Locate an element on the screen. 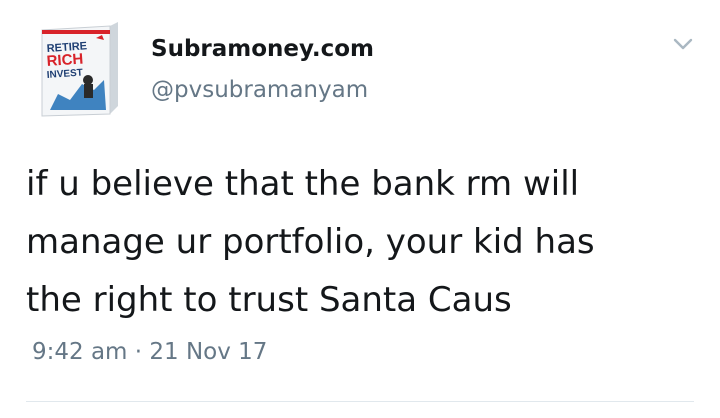  chevron-down-icon is located at coordinates (683, 44).